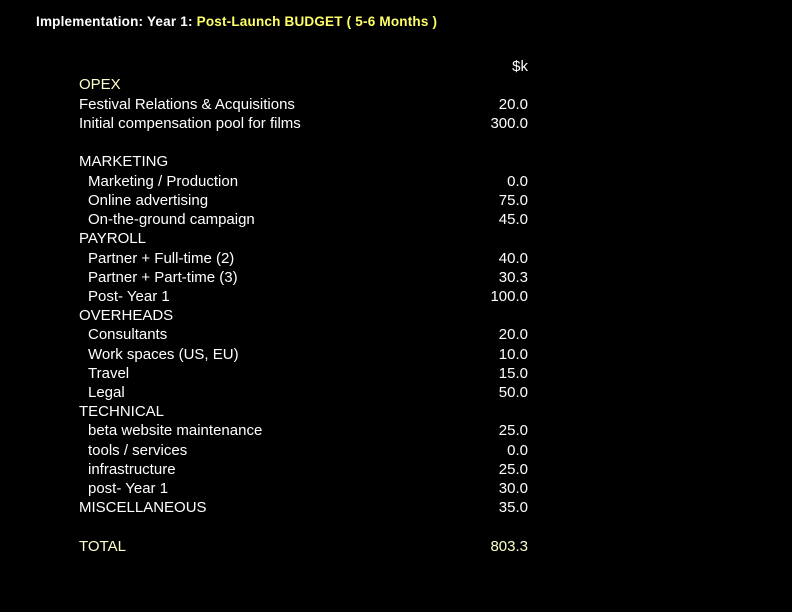 This screenshot has width=792, height=612. Describe the element at coordinates (303, 334) in the screenshot. I see `line-item-row: Consultants 20.0` at that location.